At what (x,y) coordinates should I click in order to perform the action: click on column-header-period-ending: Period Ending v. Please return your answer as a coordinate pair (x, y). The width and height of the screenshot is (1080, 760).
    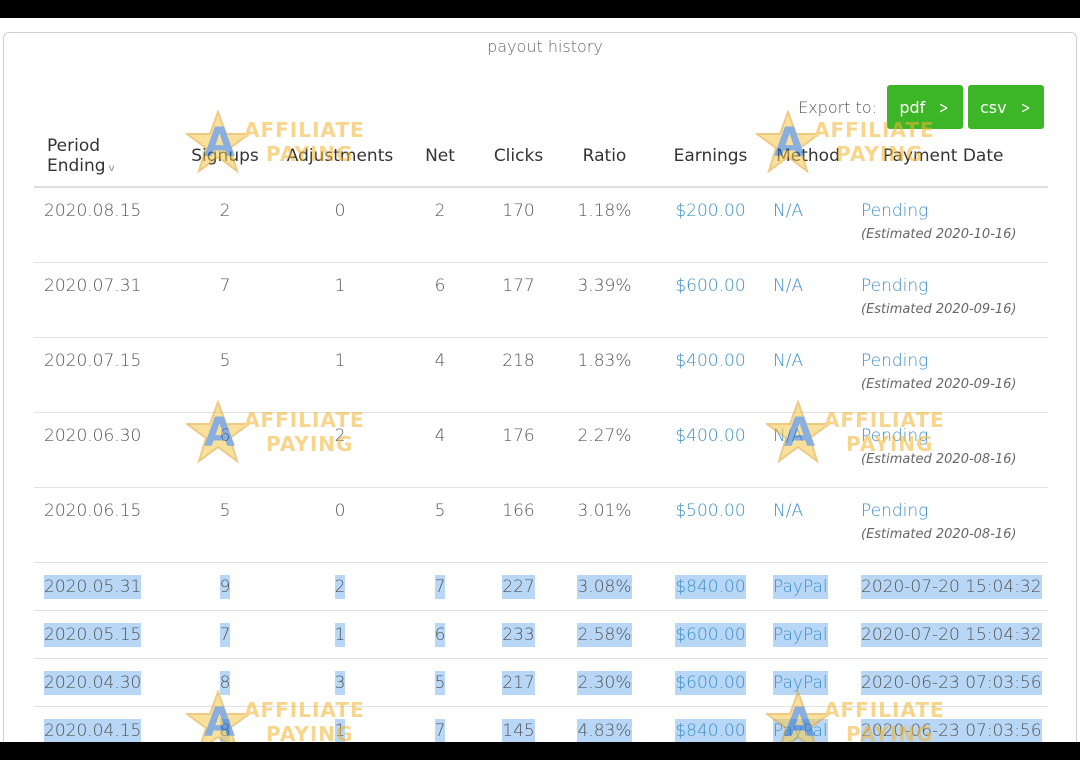
    Looking at the image, I should click on (99, 157).